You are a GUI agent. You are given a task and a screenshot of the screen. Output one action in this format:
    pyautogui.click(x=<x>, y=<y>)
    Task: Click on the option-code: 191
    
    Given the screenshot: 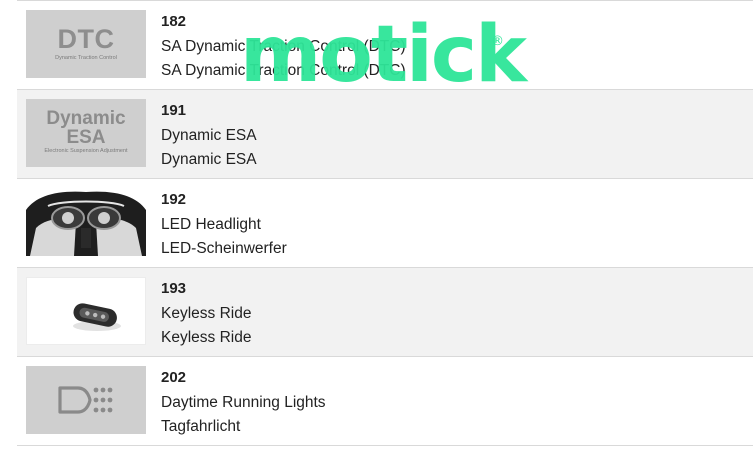 What is the action you would take?
    pyautogui.click(x=174, y=110)
    